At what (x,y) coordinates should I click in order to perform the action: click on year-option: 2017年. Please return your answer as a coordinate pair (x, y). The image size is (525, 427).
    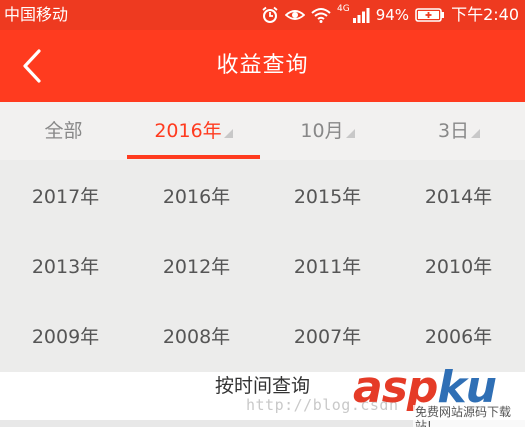
    Looking at the image, I should click on (65, 197).